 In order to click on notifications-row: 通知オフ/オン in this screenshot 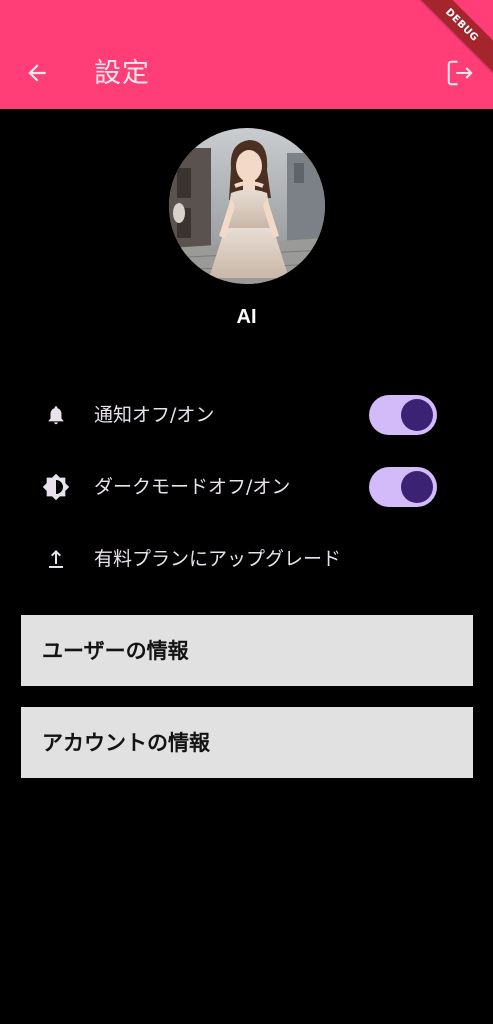, I will do `click(246, 414)`.